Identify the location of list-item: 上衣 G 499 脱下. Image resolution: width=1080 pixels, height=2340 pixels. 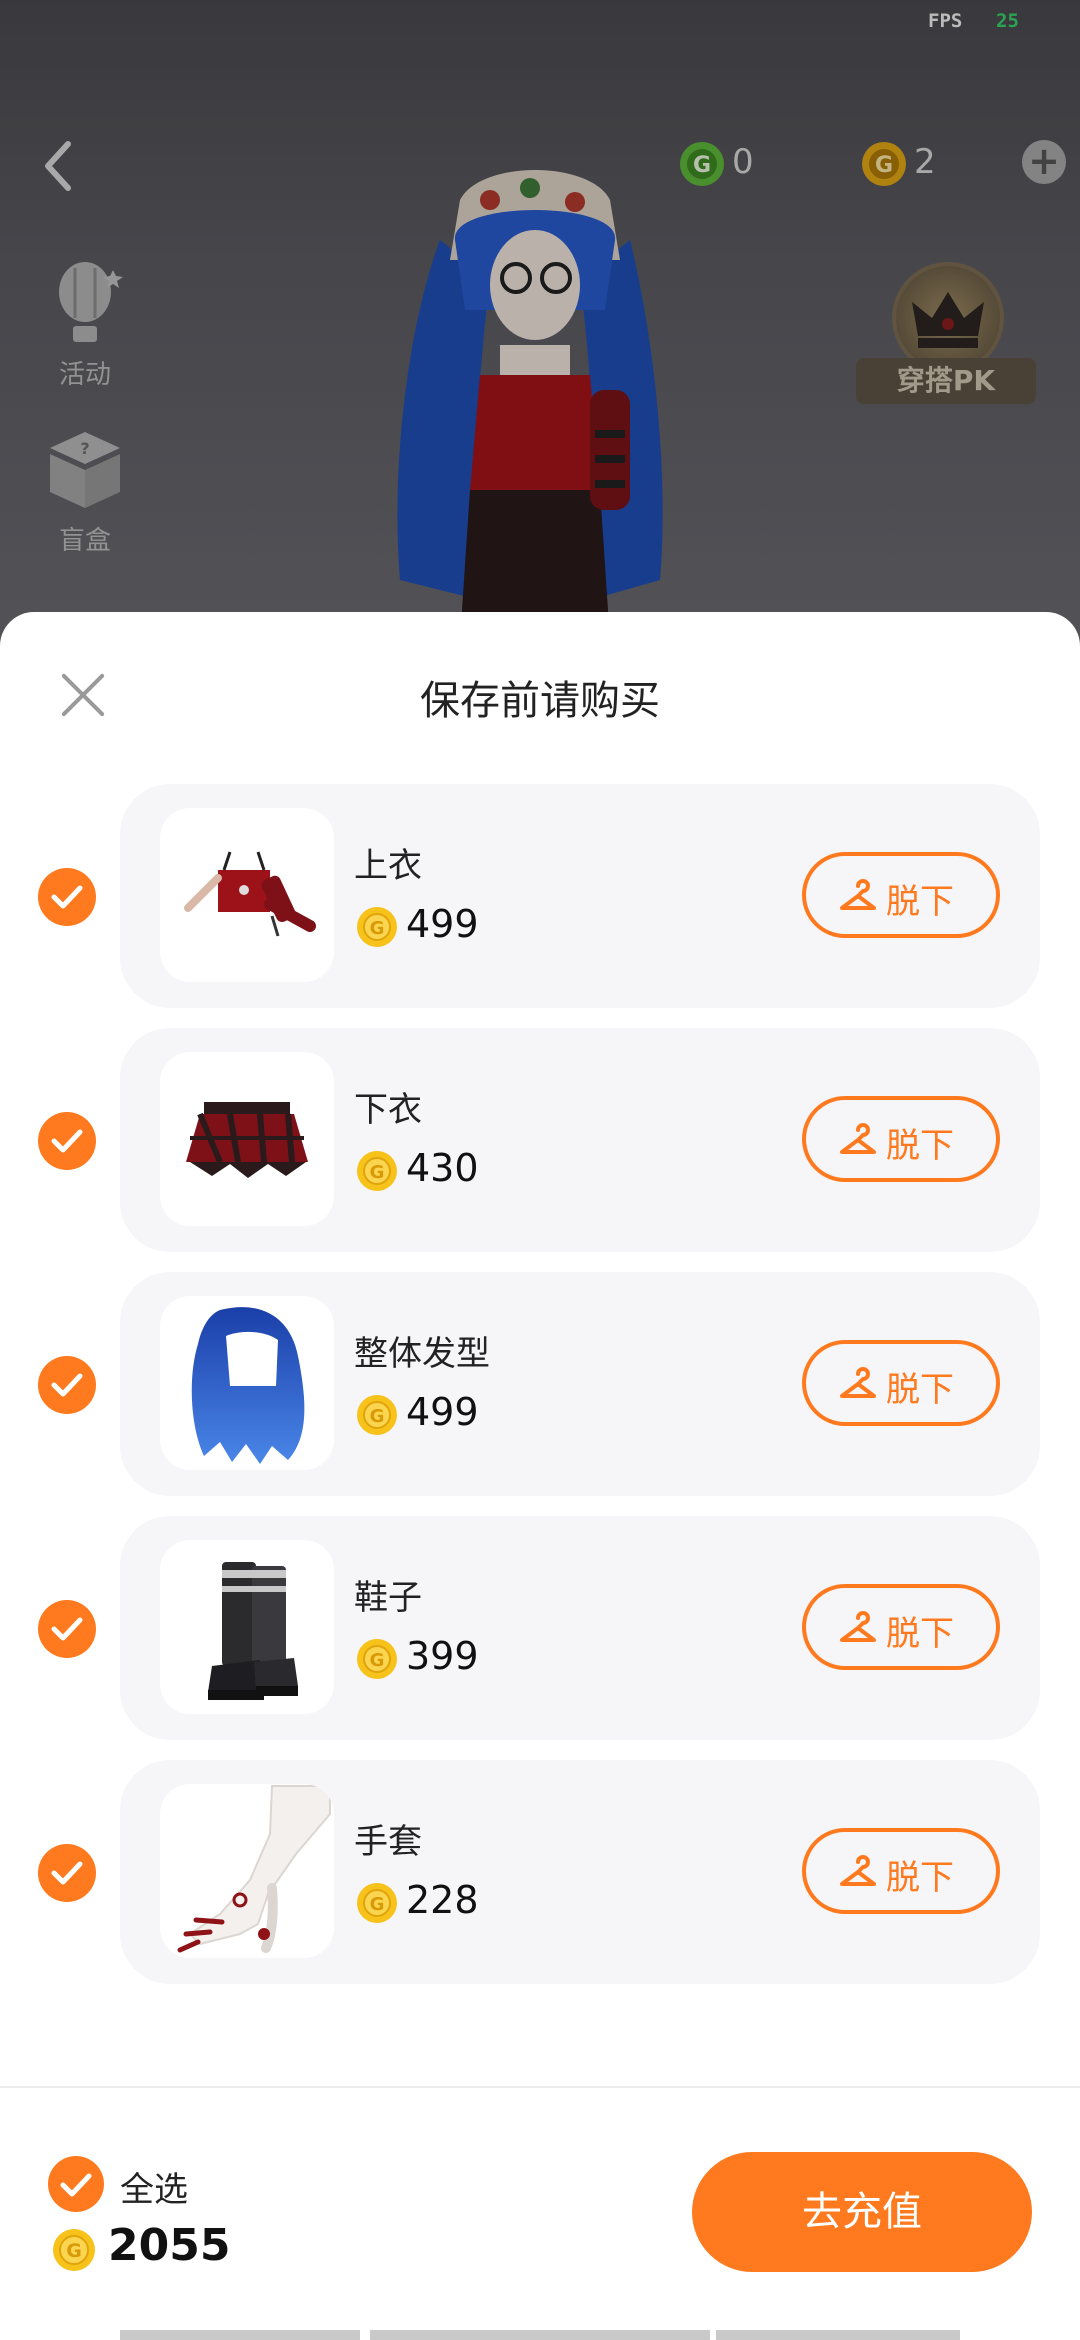
(540, 896).